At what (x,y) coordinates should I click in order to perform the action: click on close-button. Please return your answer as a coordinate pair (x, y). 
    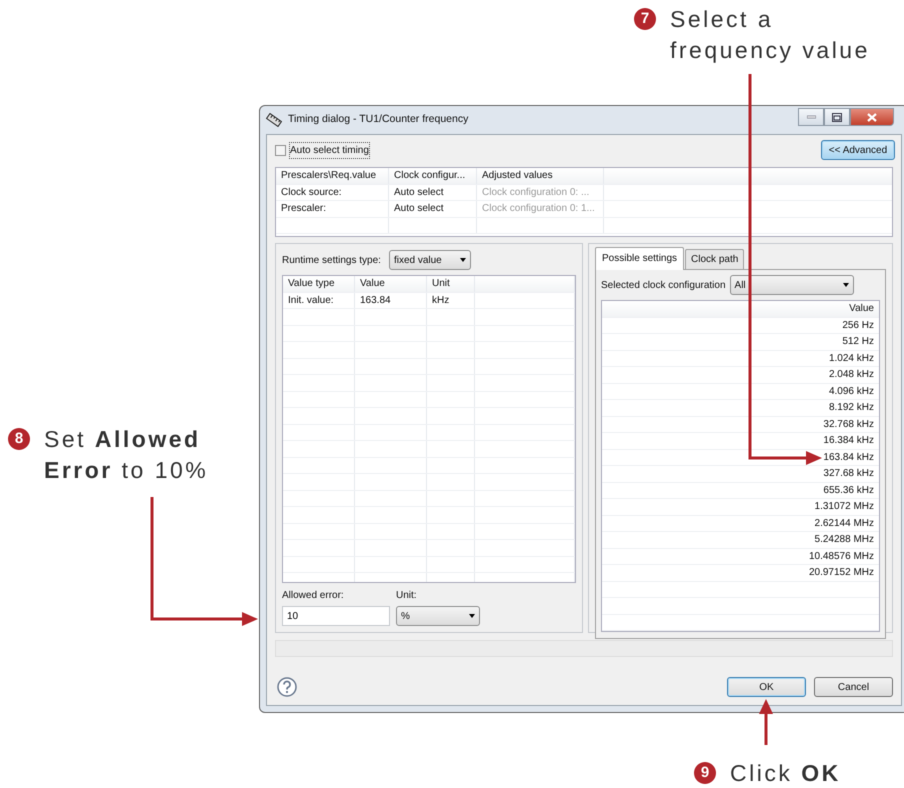
    Looking at the image, I should click on (872, 117).